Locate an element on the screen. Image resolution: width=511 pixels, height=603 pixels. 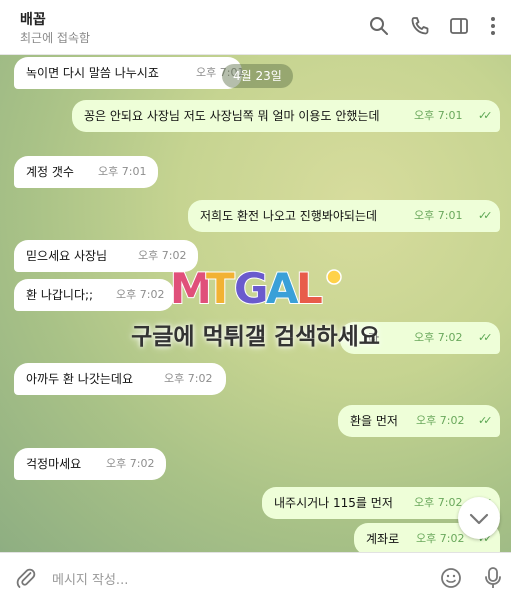
more-vertical-icon is located at coordinates (493, 26).